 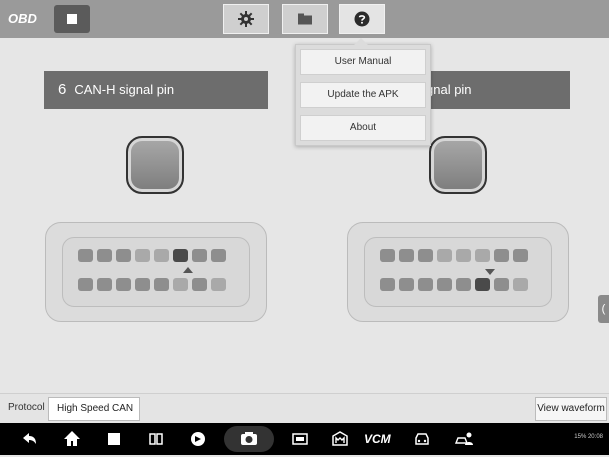 What do you see at coordinates (571, 409) in the screenshot?
I see `view-waveform-button: View waveform` at bounding box center [571, 409].